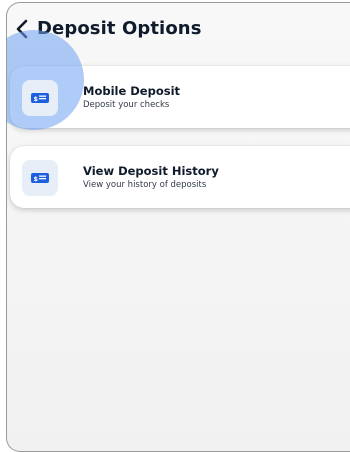  Describe the element at coordinates (132, 91) in the screenshot. I see `option-title: Mobile Deposit` at that location.